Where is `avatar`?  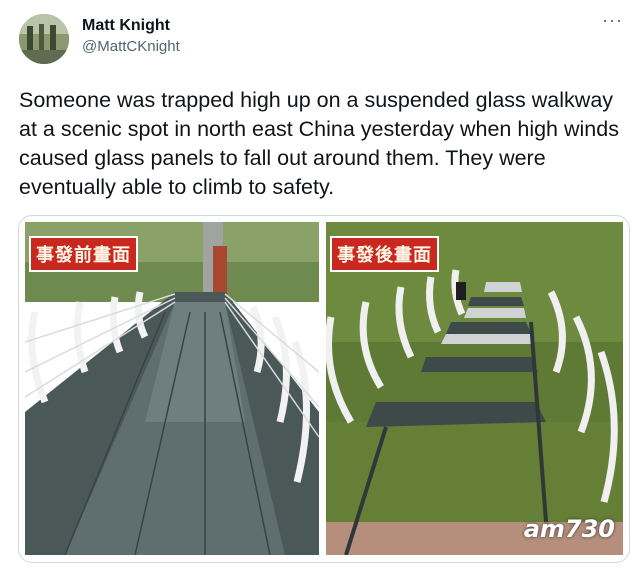
avatar is located at coordinates (44, 39).